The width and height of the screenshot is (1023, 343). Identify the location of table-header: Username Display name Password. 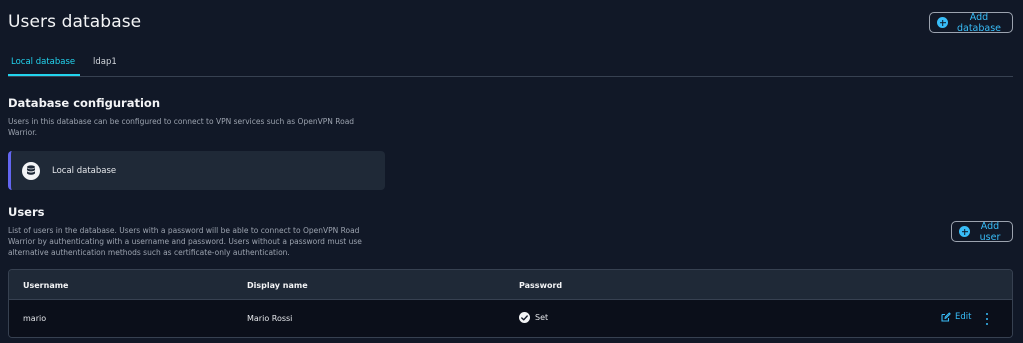
(510, 285).